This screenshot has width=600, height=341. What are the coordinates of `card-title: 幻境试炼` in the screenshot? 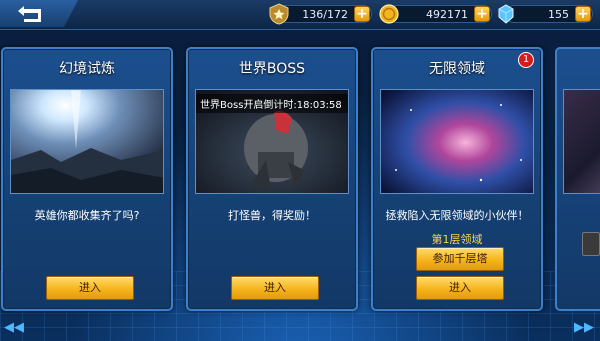 It's located at (87, 69).